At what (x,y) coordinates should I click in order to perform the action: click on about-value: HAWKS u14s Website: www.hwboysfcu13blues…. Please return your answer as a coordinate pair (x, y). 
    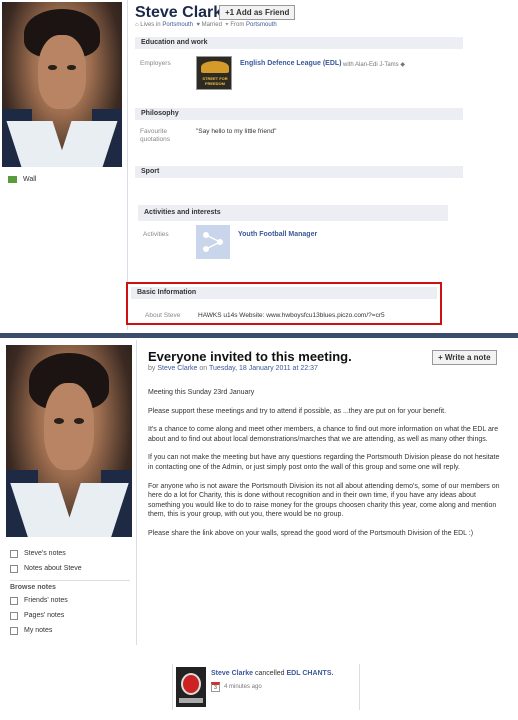
    Looking at the image, I should click on (291, 315).